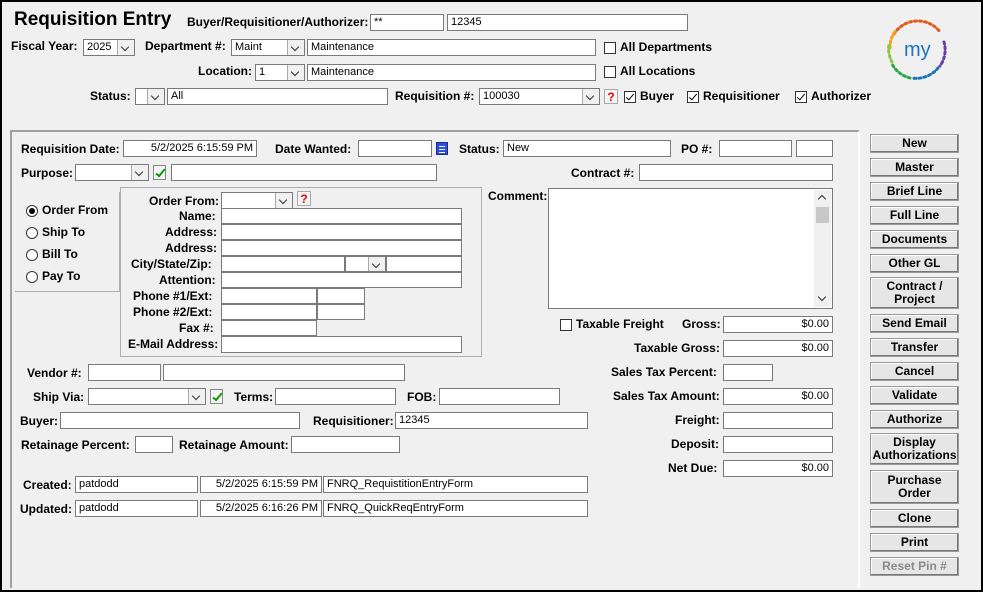 Image resolution: width=983 pixels, height=592 pixels. Describe the element at coordinates (284, 372) in the screenshot. I see `vendor-name-input` at that location.